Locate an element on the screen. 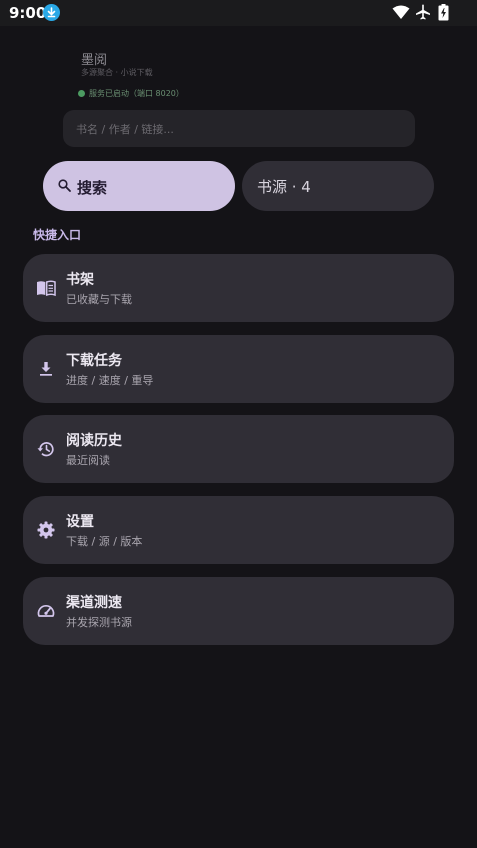  gear-icon is located at coordinates (46, 530).